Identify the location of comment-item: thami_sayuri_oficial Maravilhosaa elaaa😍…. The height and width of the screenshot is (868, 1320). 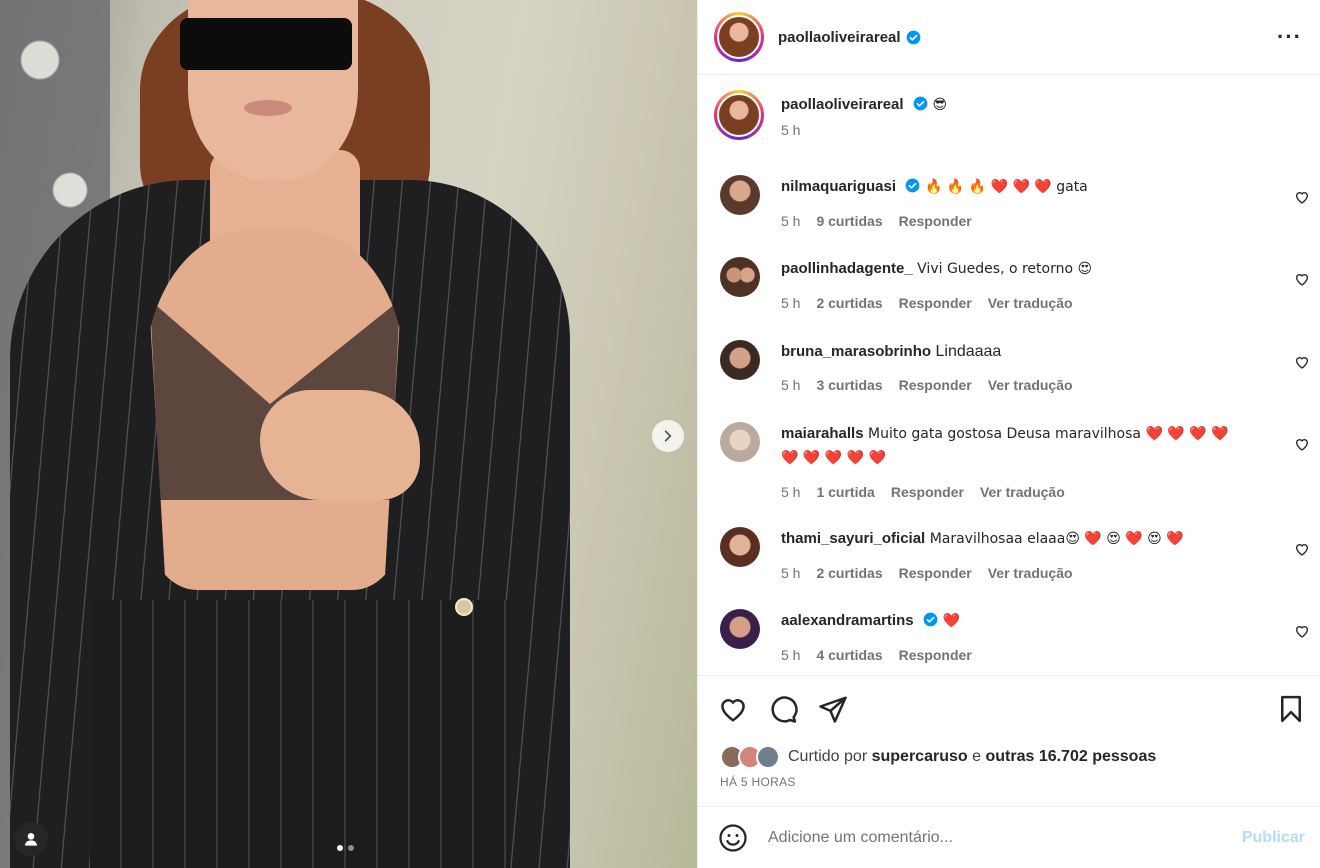
(1015, 556).